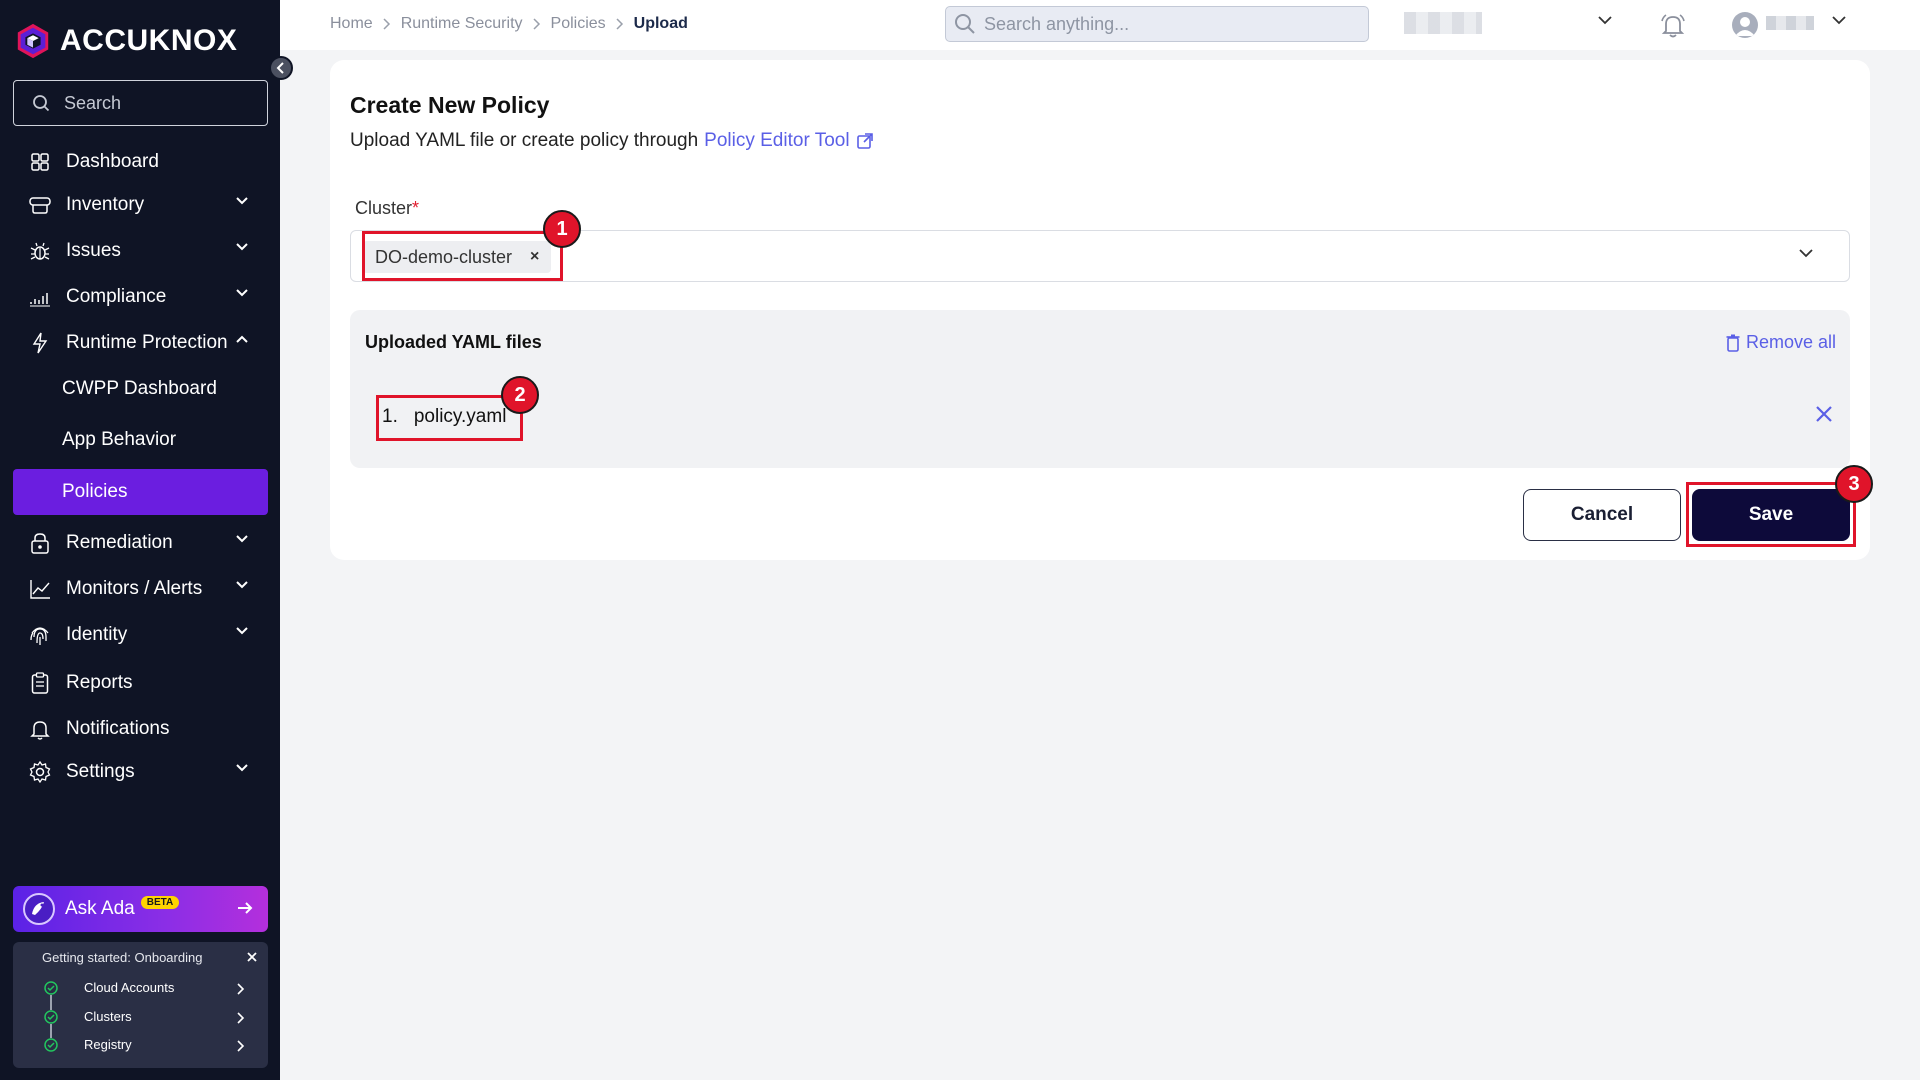 Image resolution: width=1920 pixels, height=1080 pixels. I want to click on sidebar-item-identity: Identity, so click(140, 635).